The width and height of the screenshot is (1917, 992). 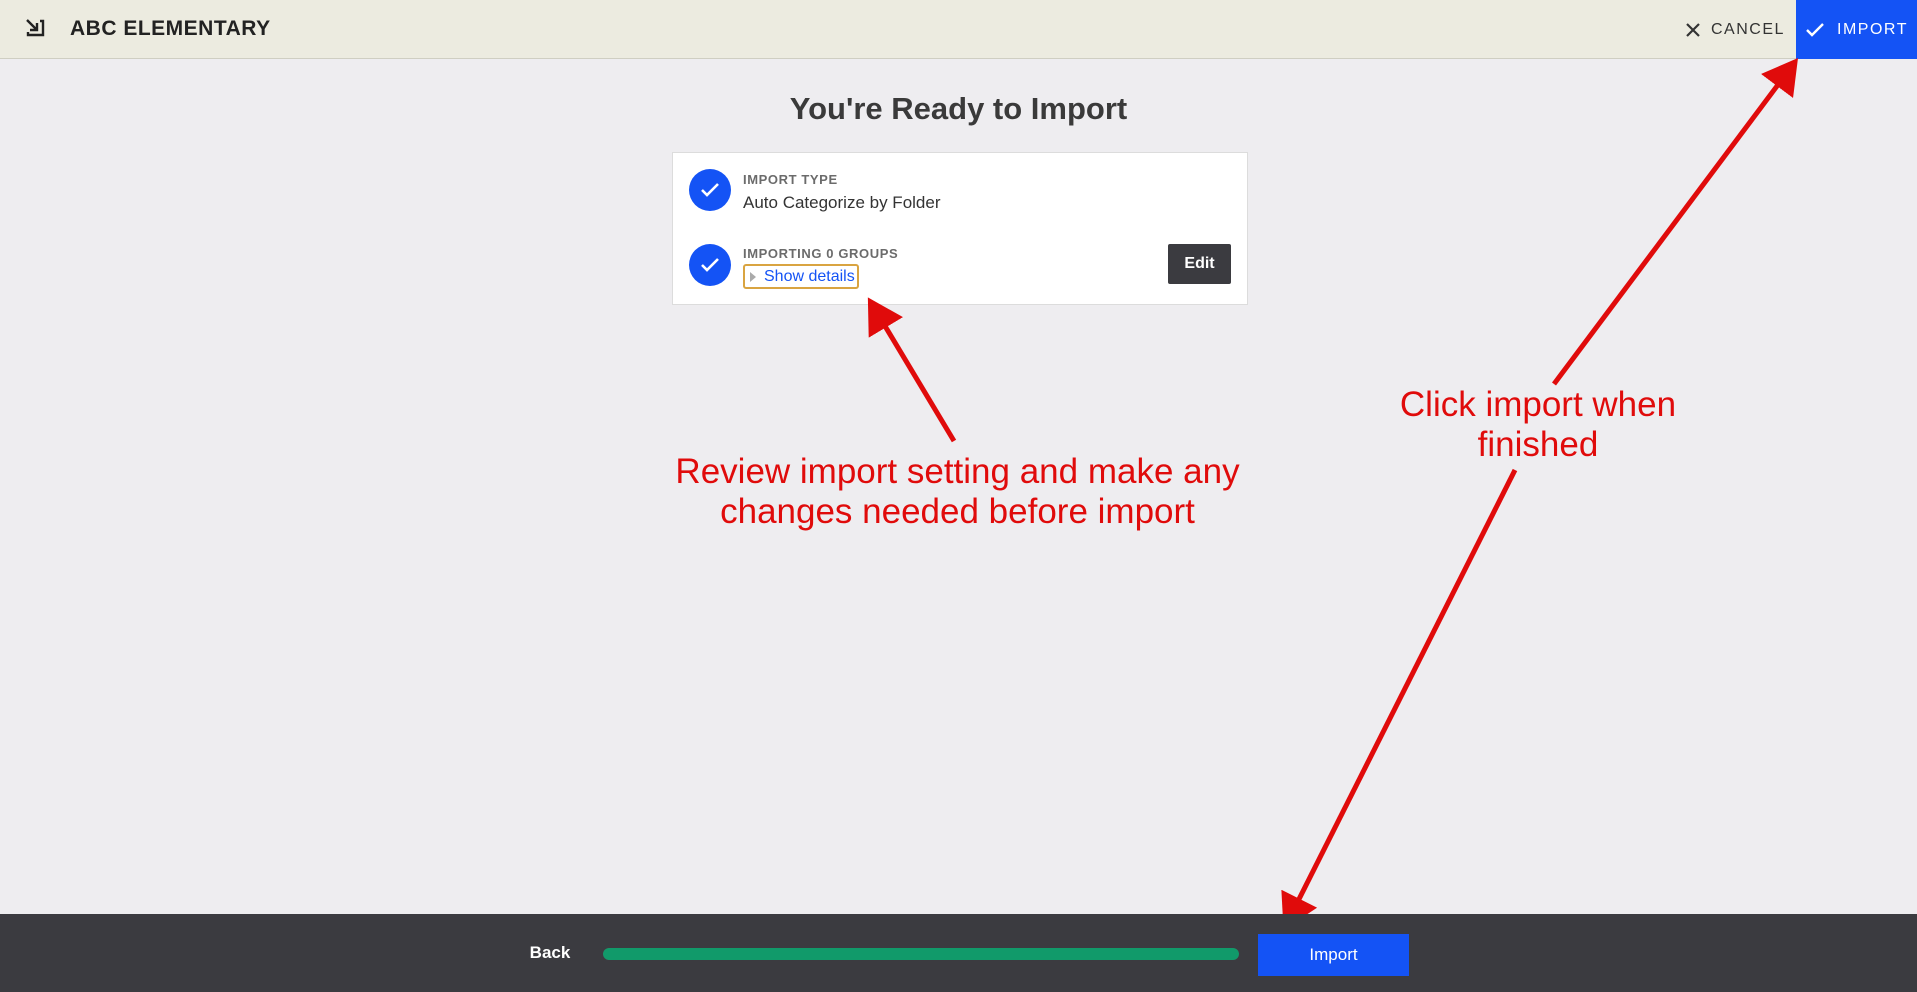 What do you see at coordinates (35, 28) in the screenshot?
I see `import-arrow-icon` at bounding box center [35, 28].